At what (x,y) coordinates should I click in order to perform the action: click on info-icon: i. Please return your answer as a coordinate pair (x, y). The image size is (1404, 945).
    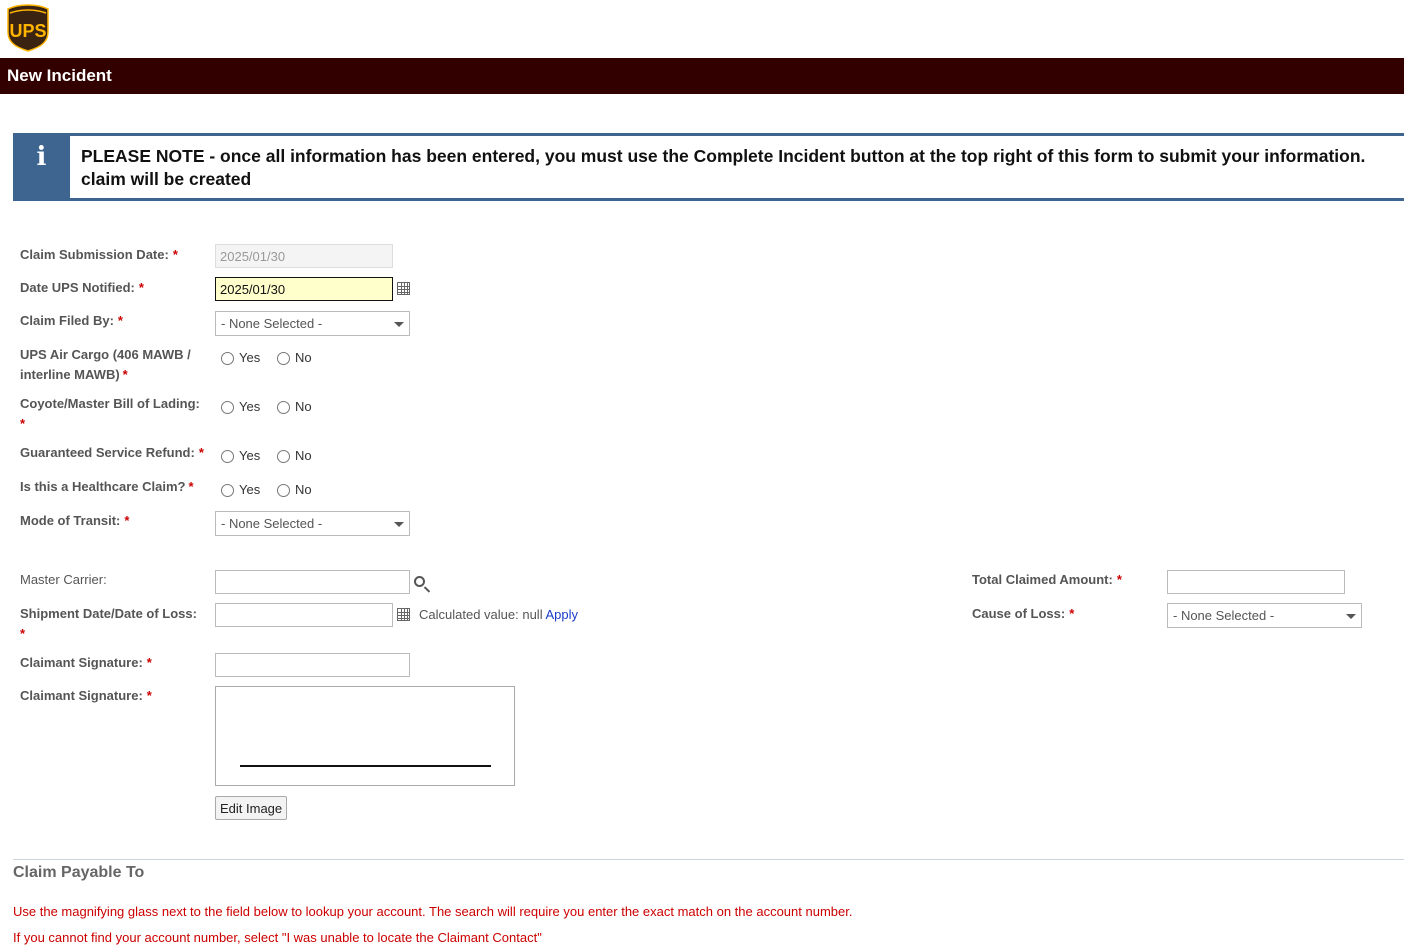
    Looking at the image, I should click on (41, 167).